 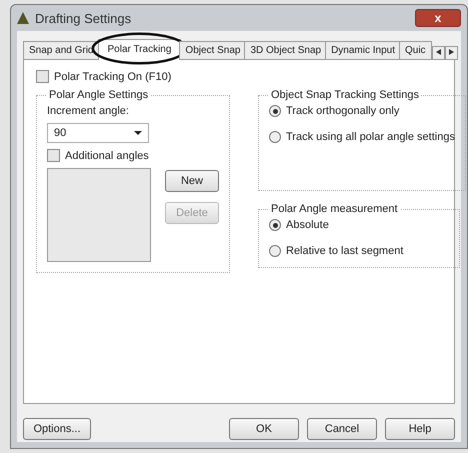 I want to click on app-icon, so click(x=23, y=18).